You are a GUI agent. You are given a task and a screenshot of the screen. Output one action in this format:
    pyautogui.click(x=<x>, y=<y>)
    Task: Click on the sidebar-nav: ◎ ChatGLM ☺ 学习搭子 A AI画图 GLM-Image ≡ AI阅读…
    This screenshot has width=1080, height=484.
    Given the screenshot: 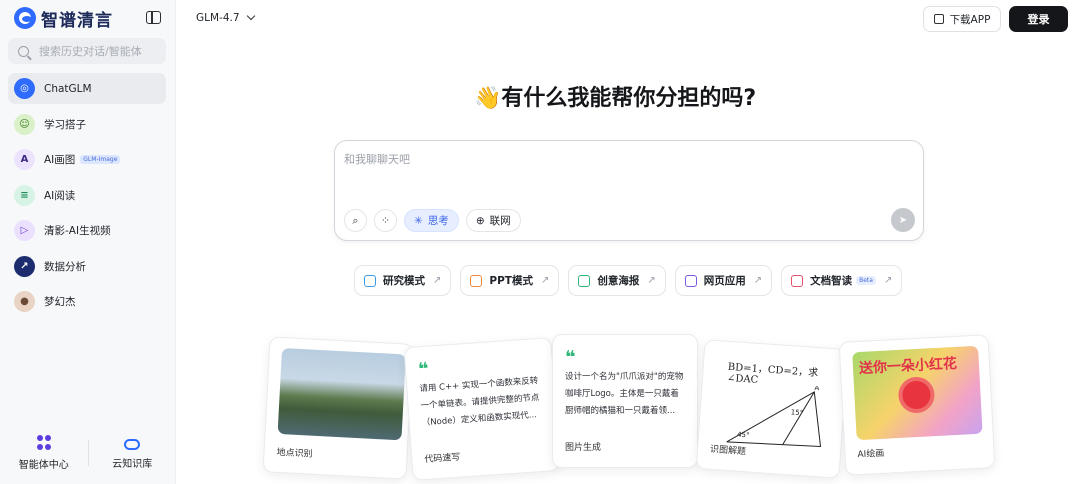 What is the action you would take?
    pyautogui.click(x=87, y=197)
    